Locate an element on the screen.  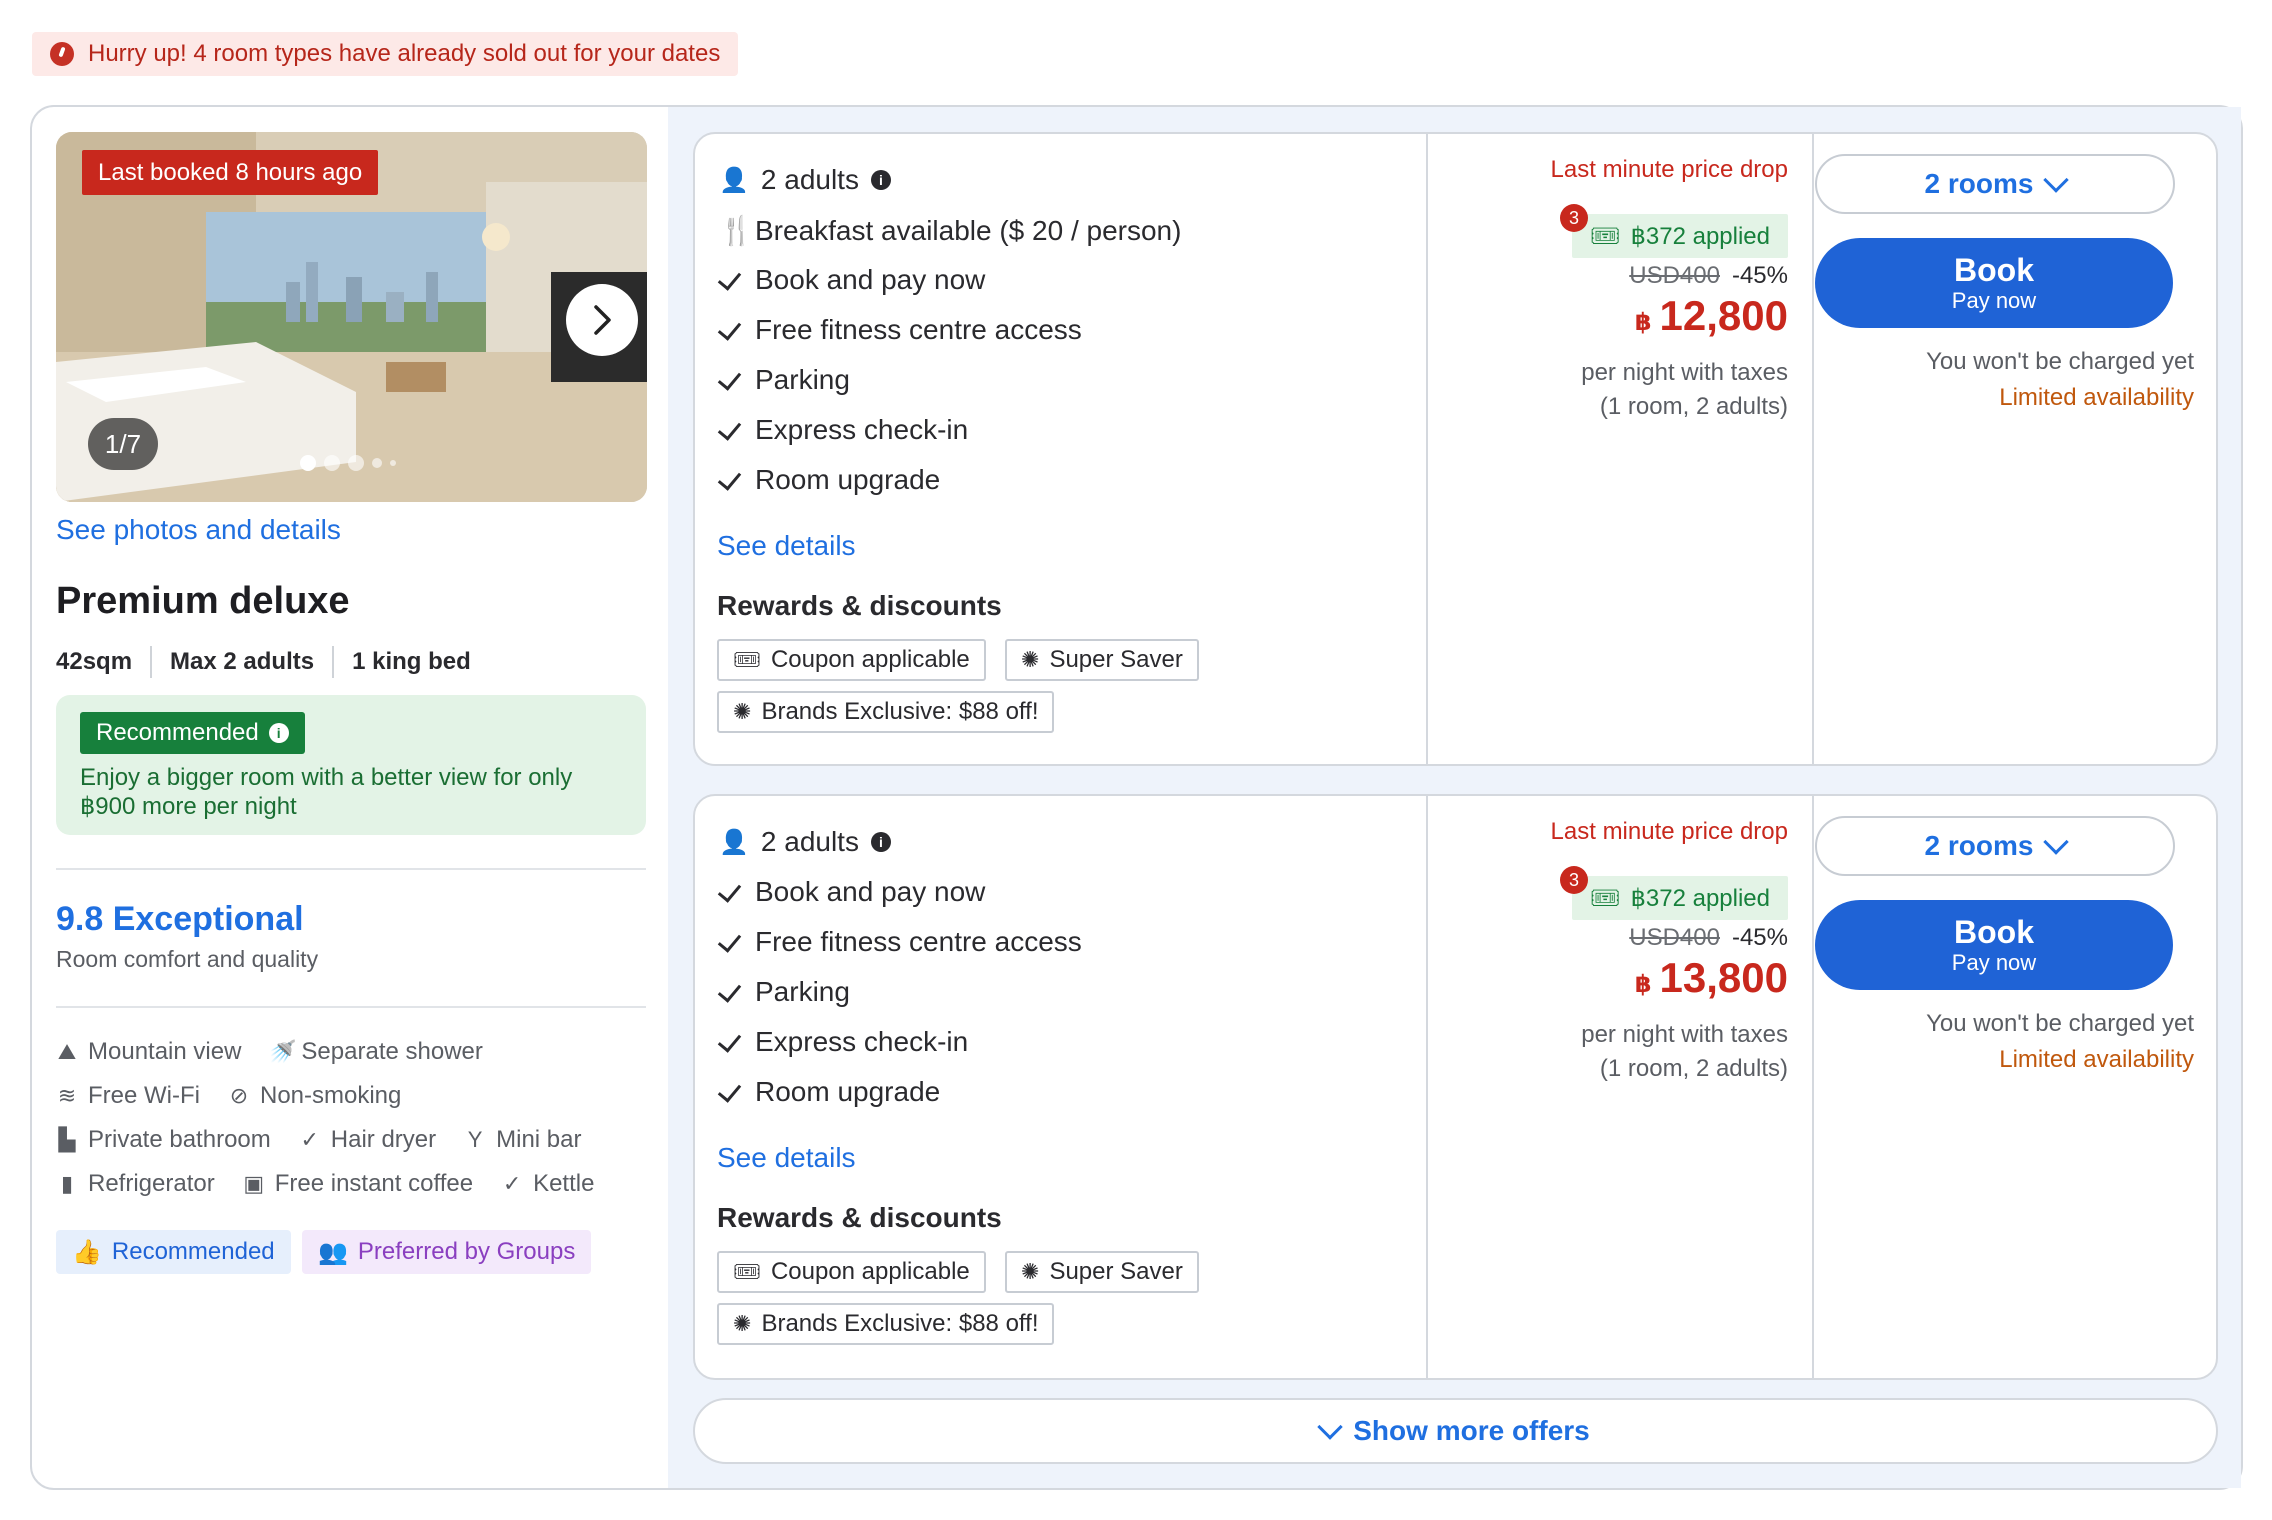
amenities-row: ▙ Private bathroom ✓ Hair dryer Y Mini bar is located at coordinates (356, 1140).